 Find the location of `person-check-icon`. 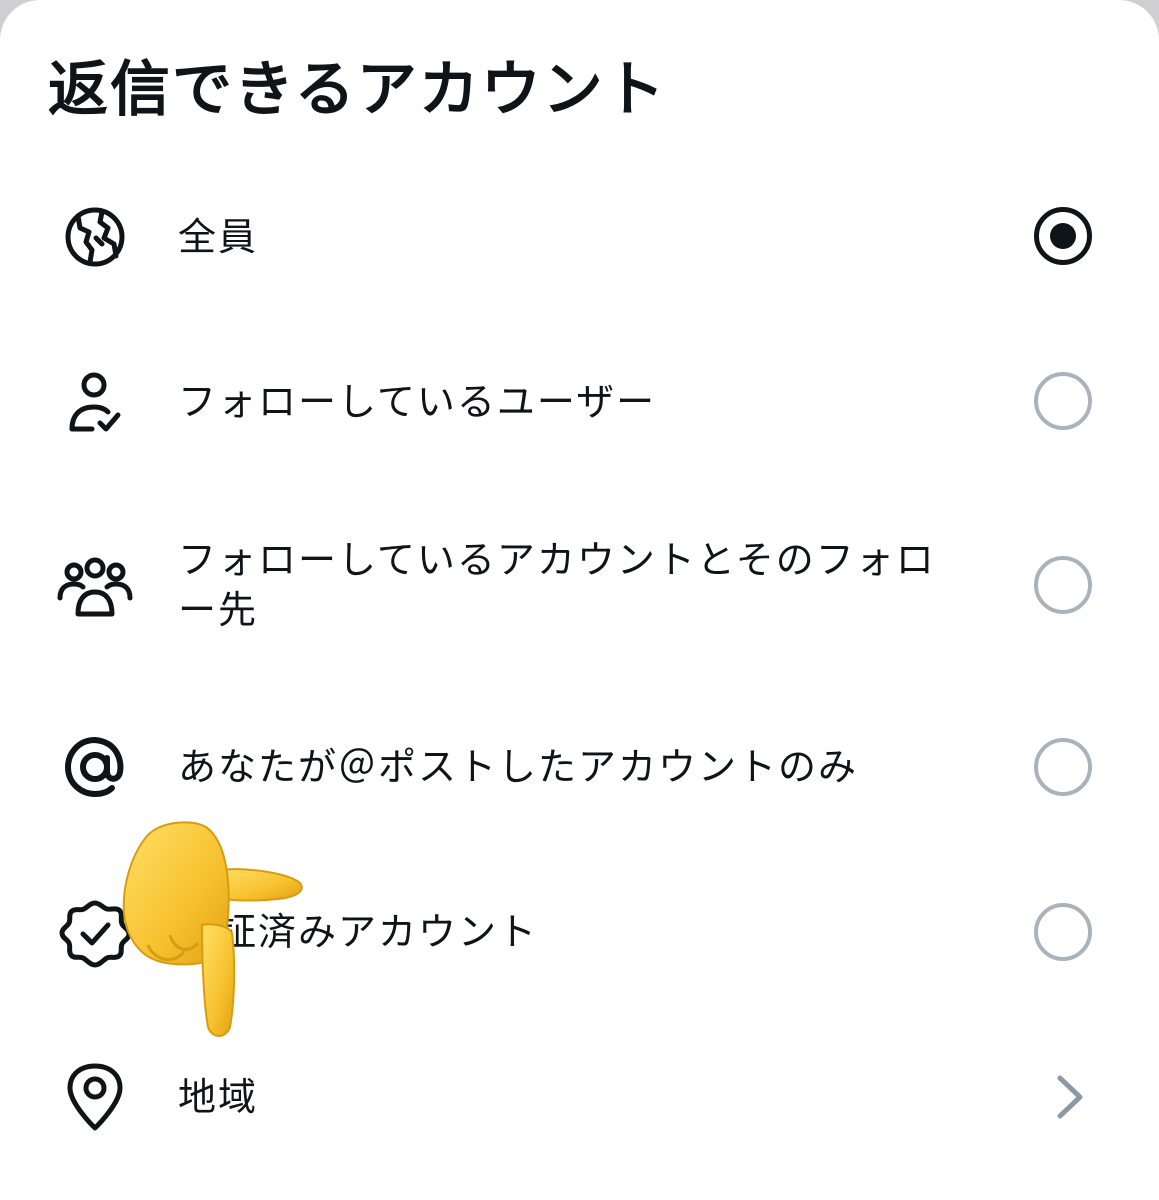

person-check-icon is located at coordinates (95, 402).